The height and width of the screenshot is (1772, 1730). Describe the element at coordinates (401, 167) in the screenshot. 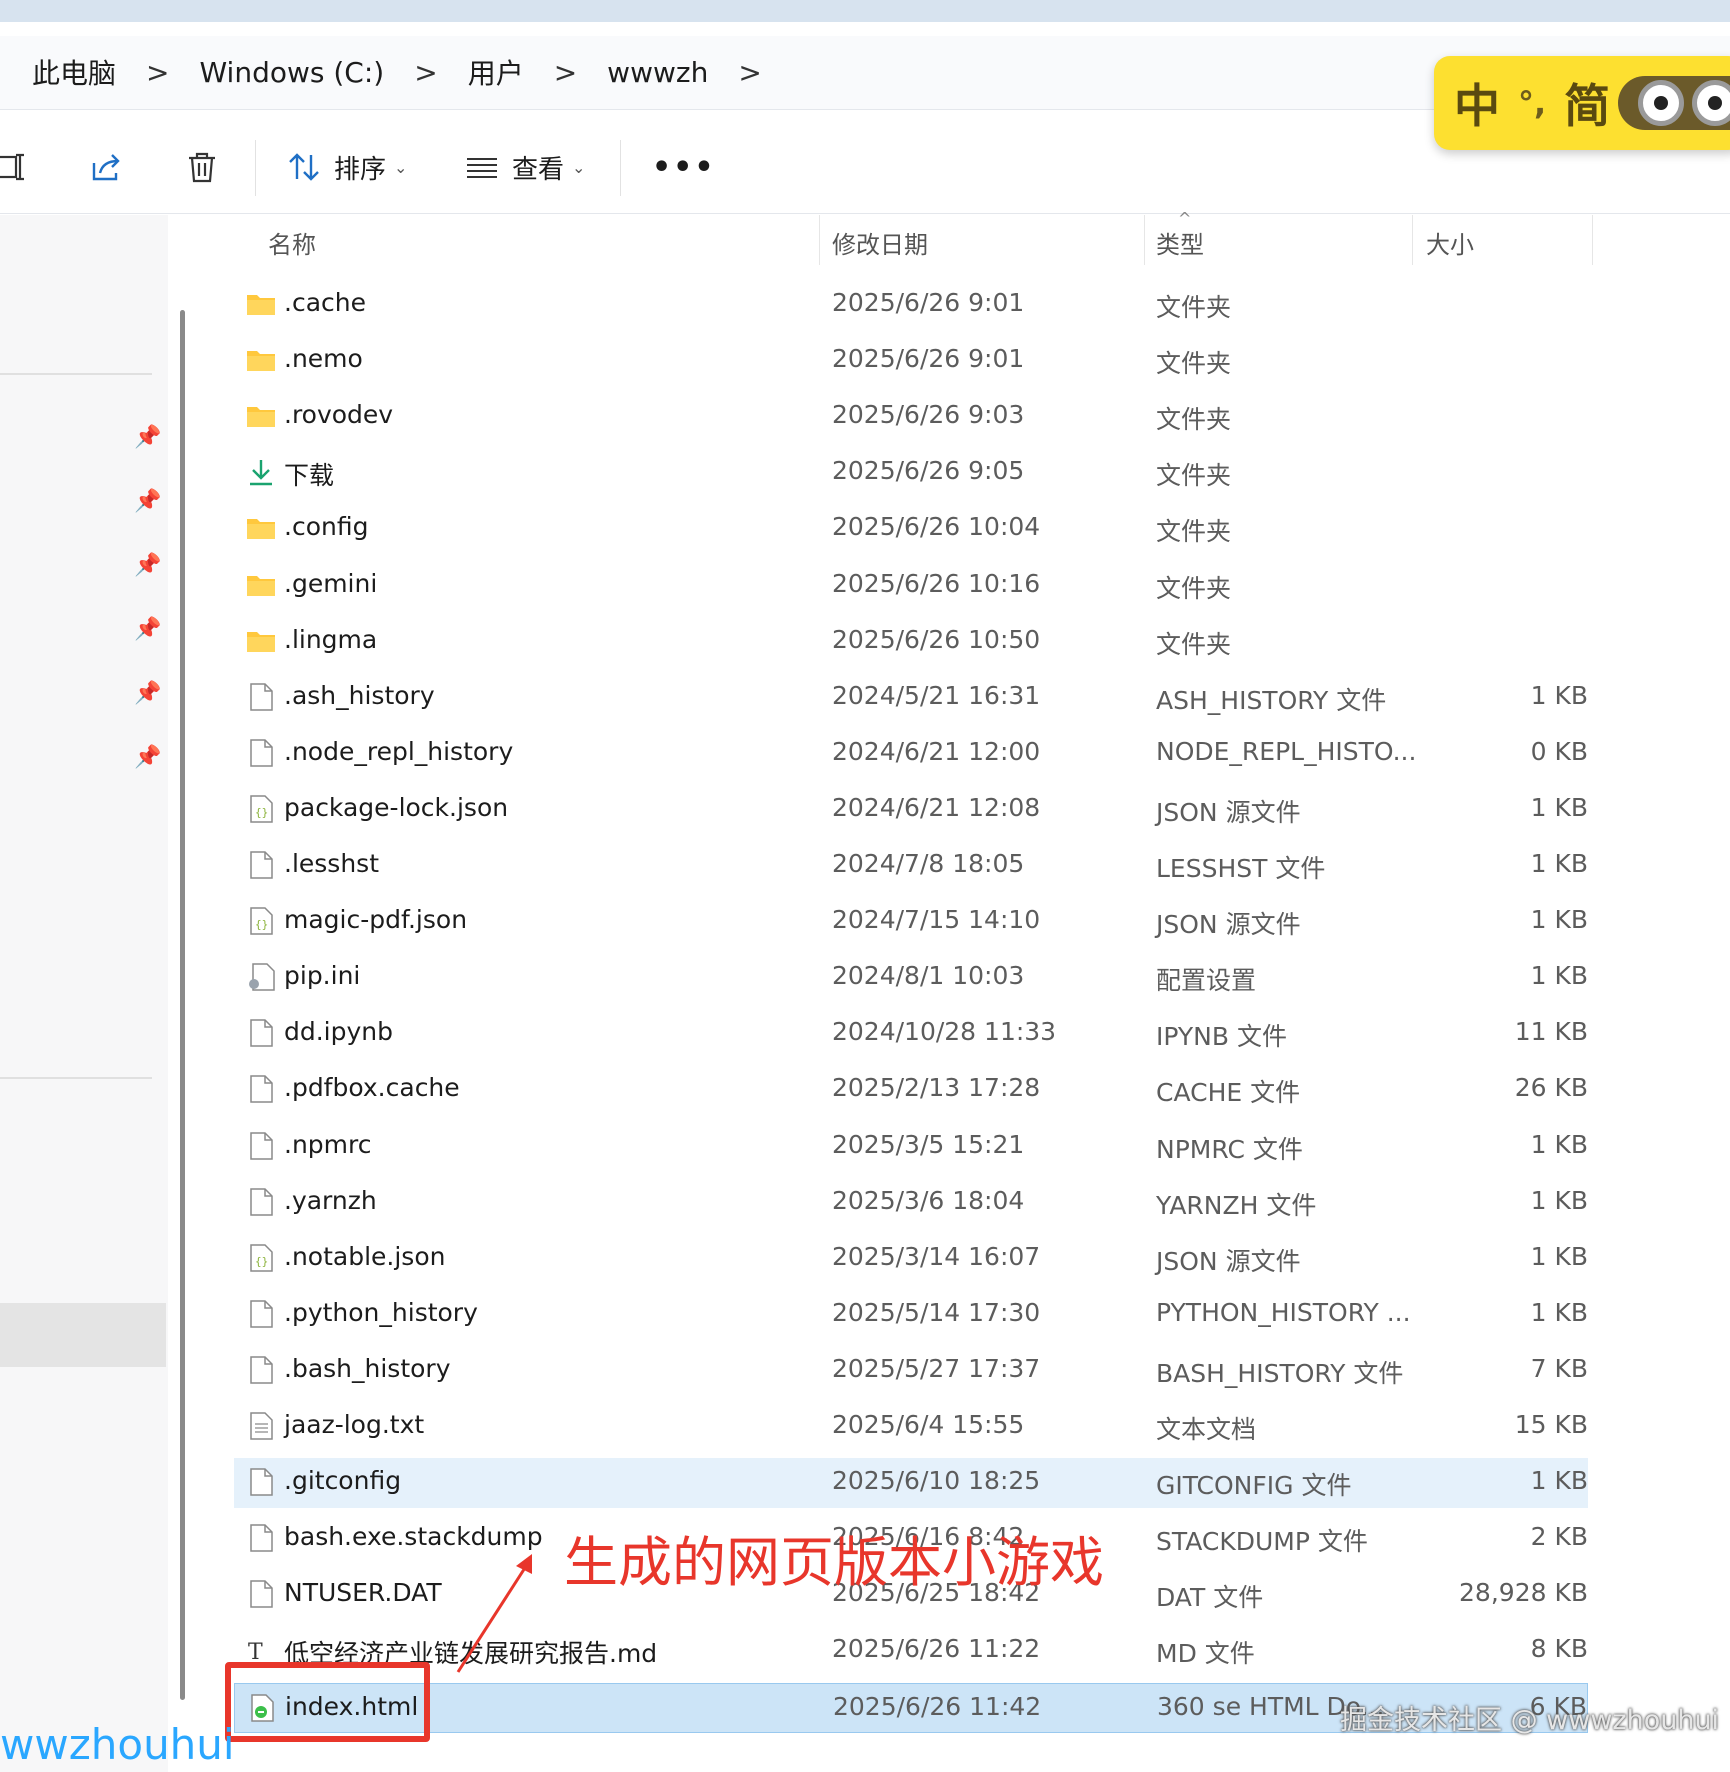

I see `chevron-down-icon: ⌄` at that location.